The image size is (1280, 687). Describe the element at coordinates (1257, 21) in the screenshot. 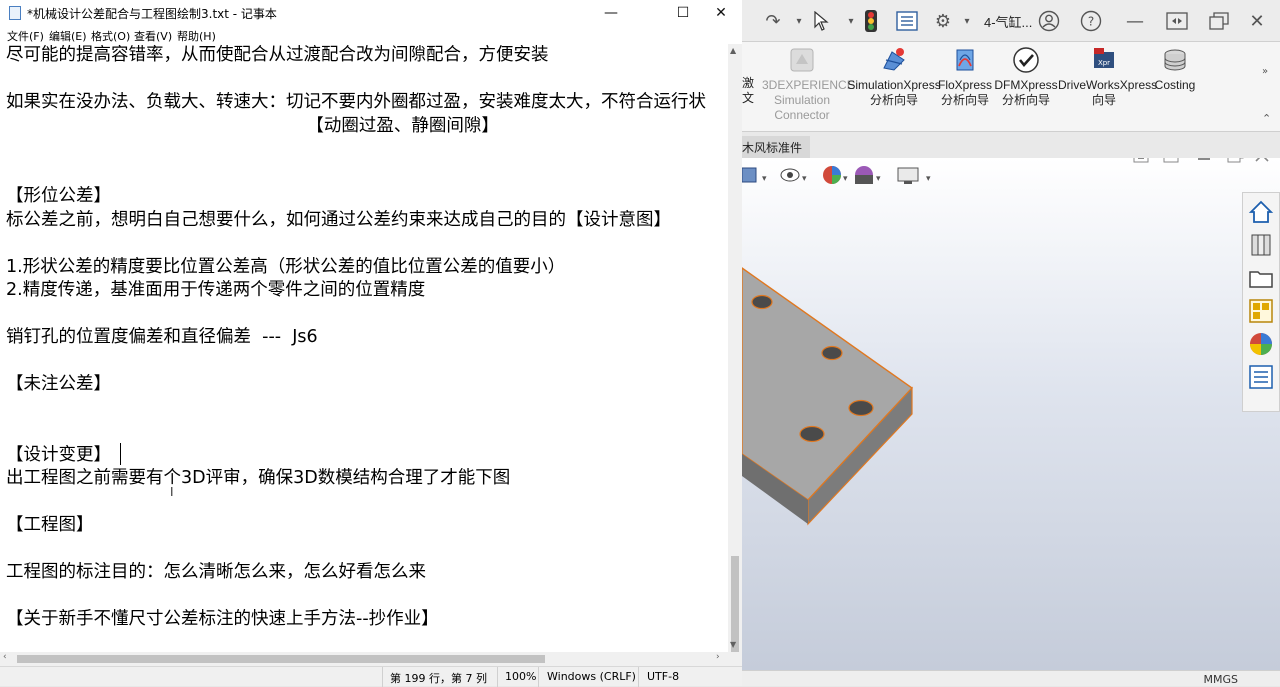

I see `close-icon: ✕` at that location.